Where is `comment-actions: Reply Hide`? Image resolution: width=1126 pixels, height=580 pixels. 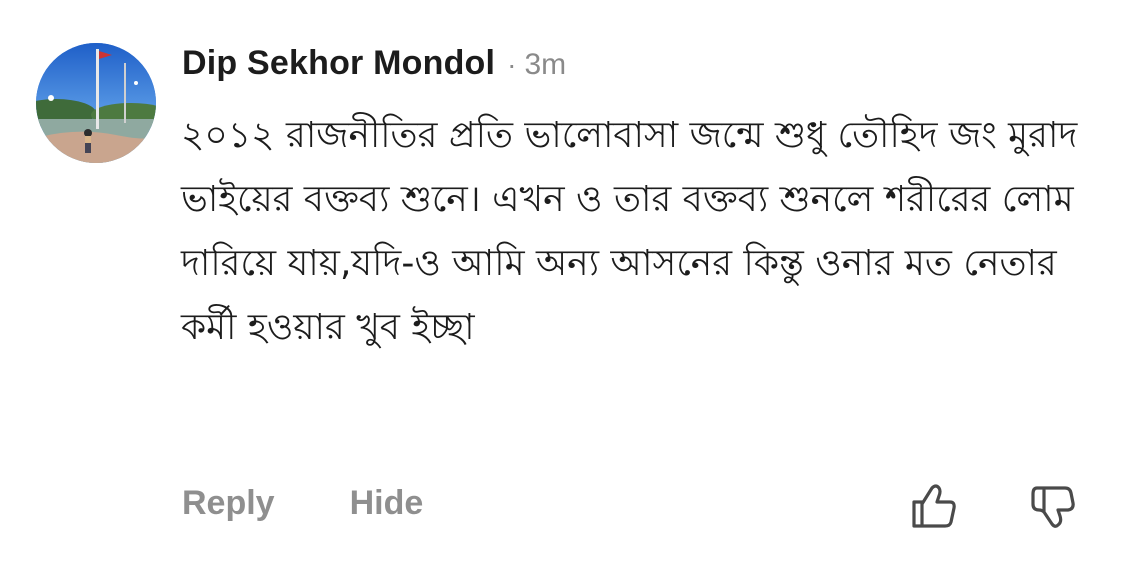 comment-actions: Reply Hide is located at coordinates (302, 503).